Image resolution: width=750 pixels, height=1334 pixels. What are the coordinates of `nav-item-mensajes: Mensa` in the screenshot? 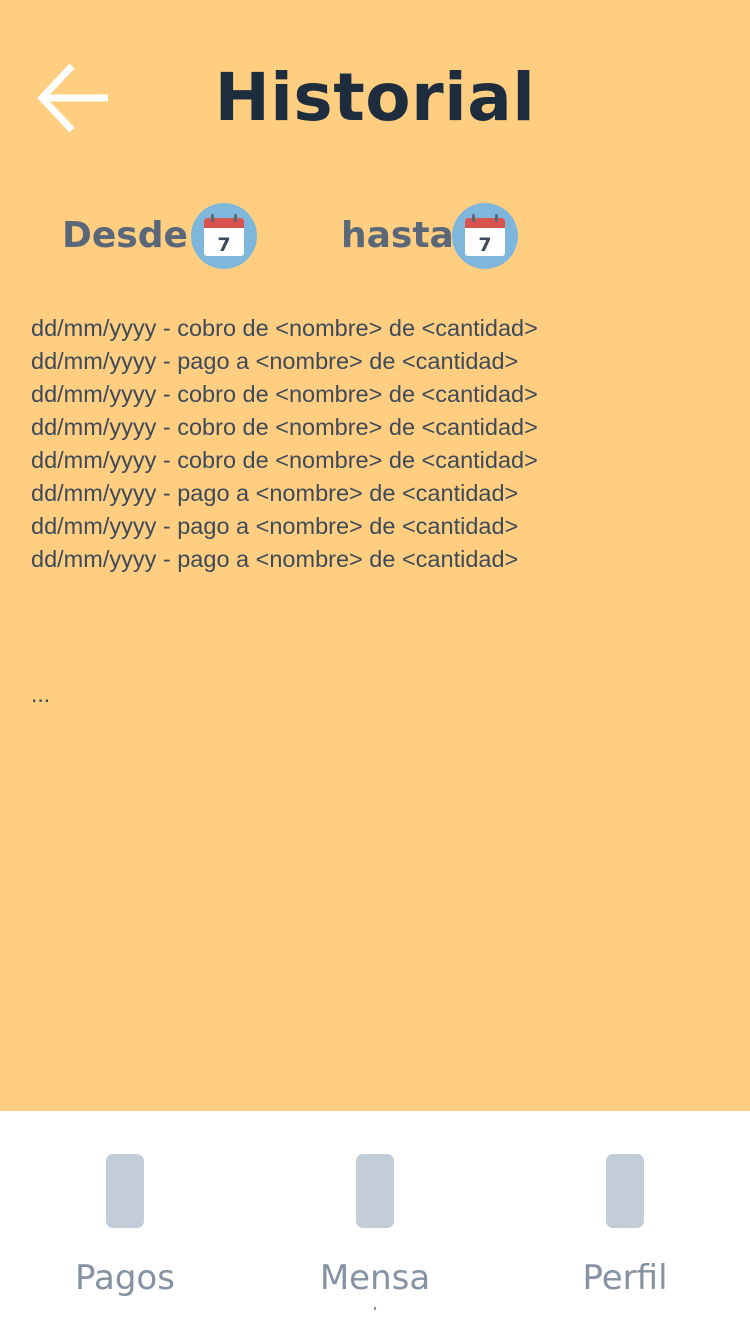 It's located at (375, 1222).